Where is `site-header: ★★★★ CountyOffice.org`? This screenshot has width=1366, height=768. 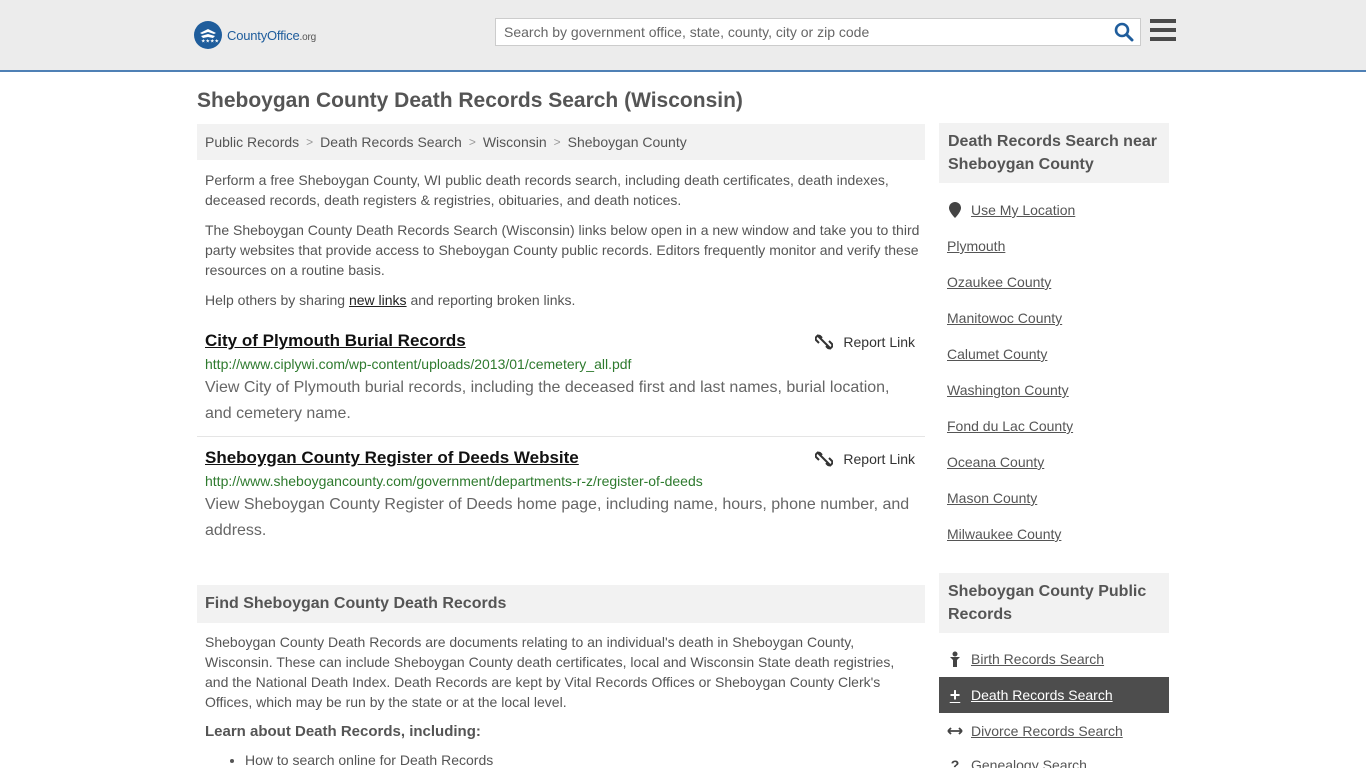
site-header: ★★★★ CountyOffice.org is located at coordinates (683, 36).